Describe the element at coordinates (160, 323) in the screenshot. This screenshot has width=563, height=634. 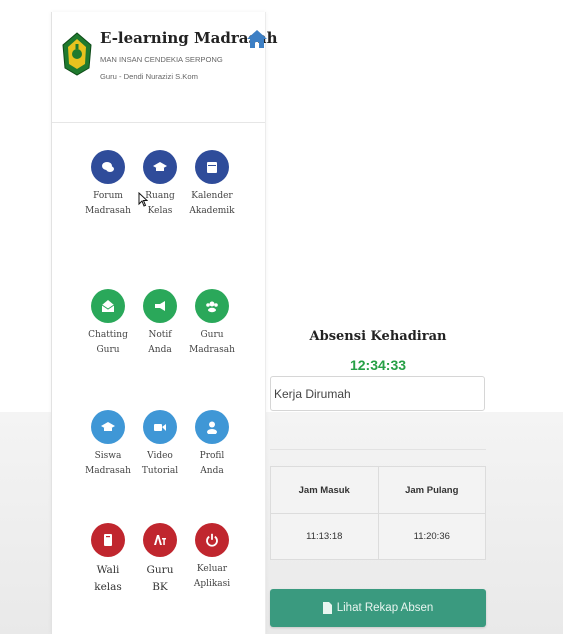
I see `menu-notif-anda: Notif Anda` at that location.